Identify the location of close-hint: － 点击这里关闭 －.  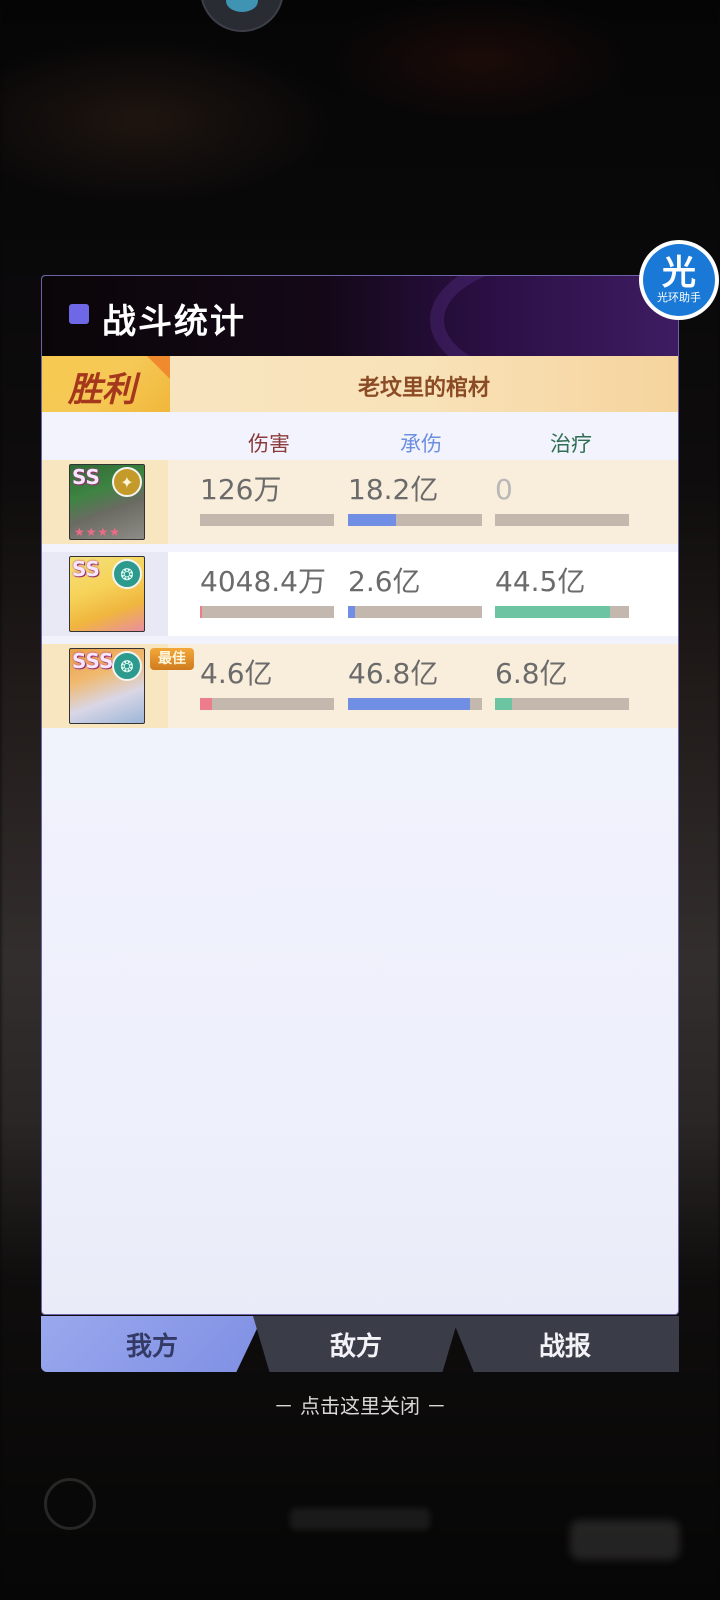
(360, 1404).